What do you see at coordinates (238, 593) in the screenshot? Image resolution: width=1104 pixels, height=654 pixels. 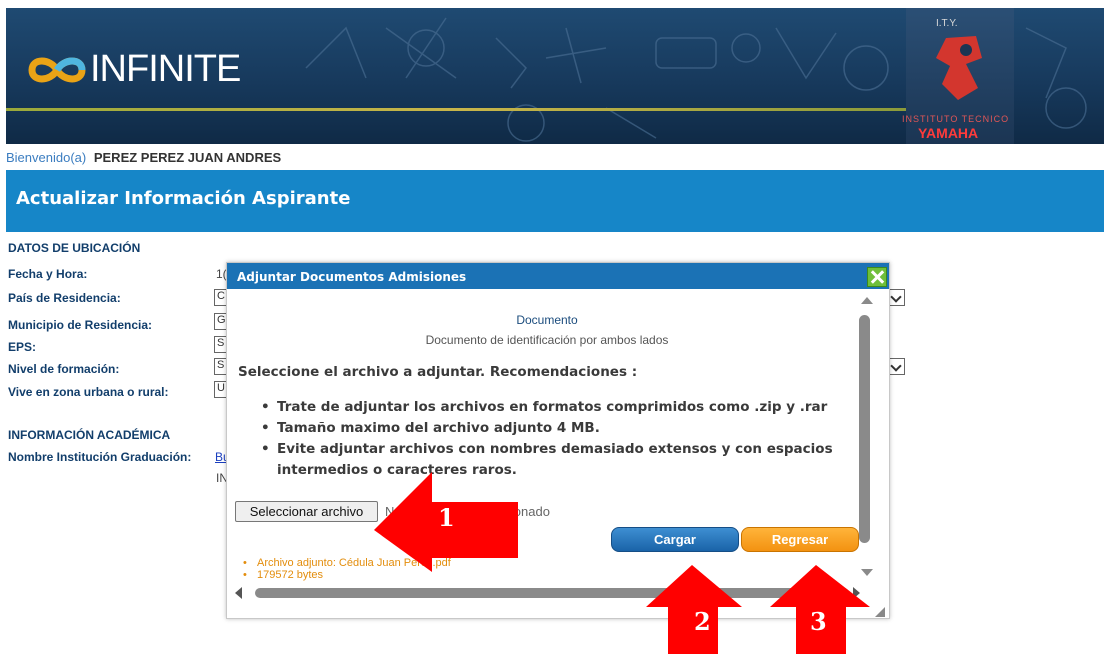 I see `scroll-left-icon` at bounding box center [238, 593].